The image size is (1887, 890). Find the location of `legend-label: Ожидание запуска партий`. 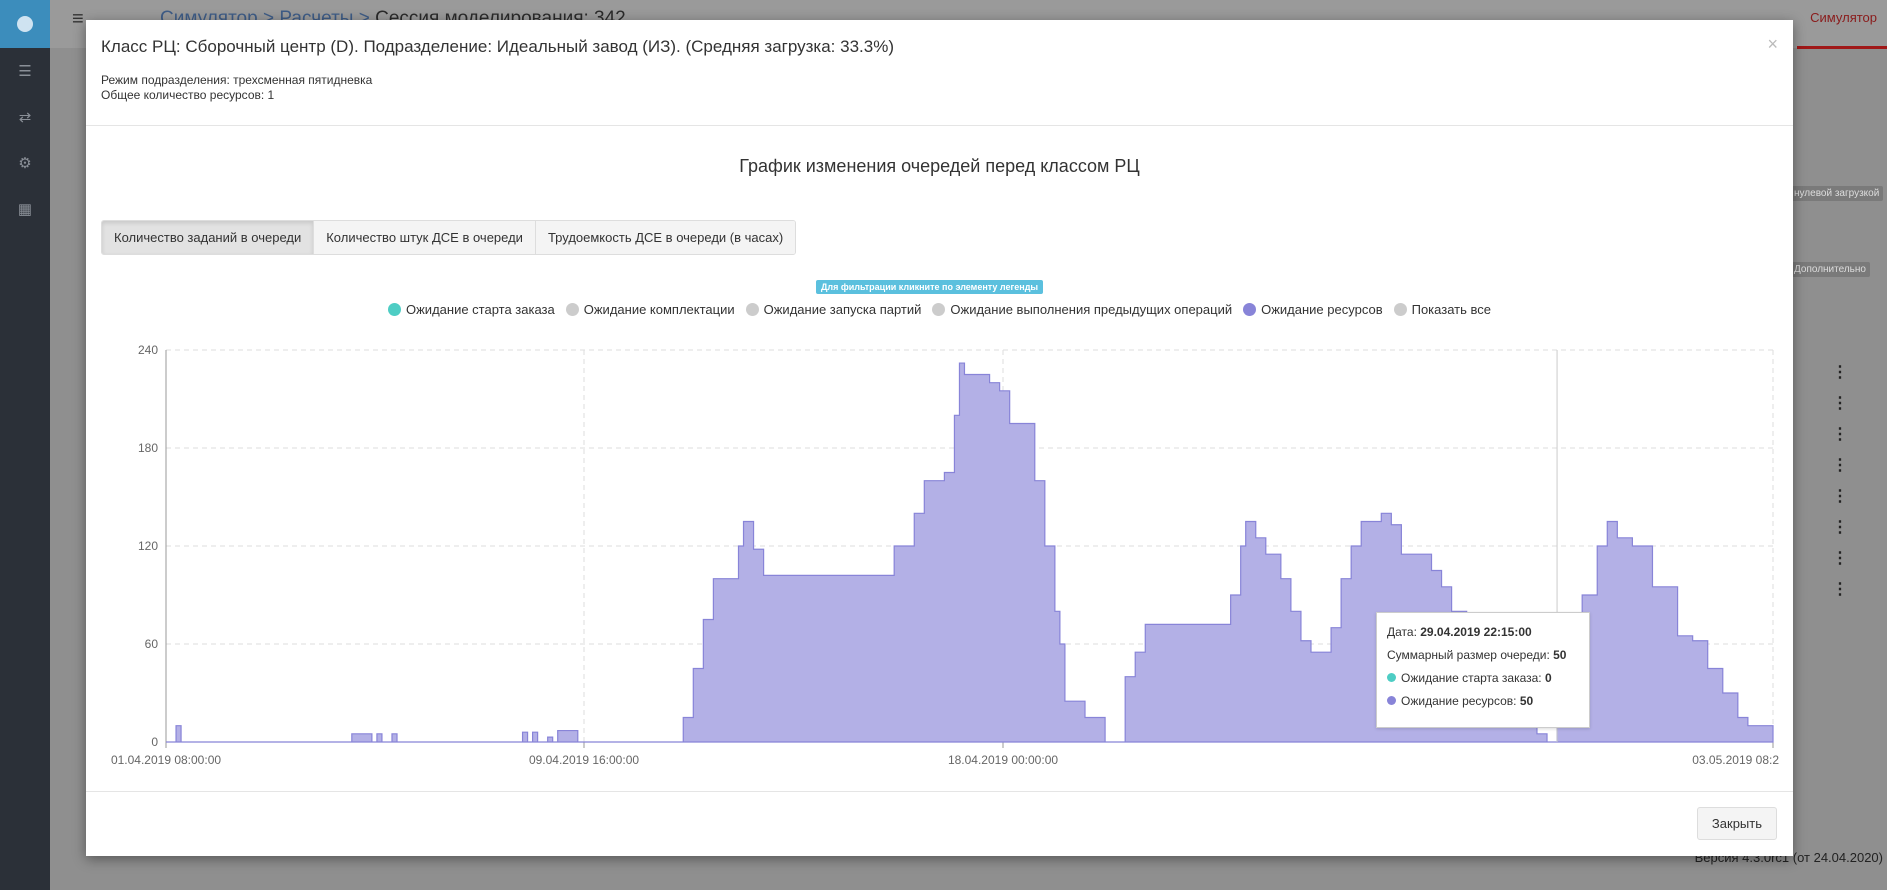

legend-label: Ожидание запуска партий is located at coordinates (842, 309).